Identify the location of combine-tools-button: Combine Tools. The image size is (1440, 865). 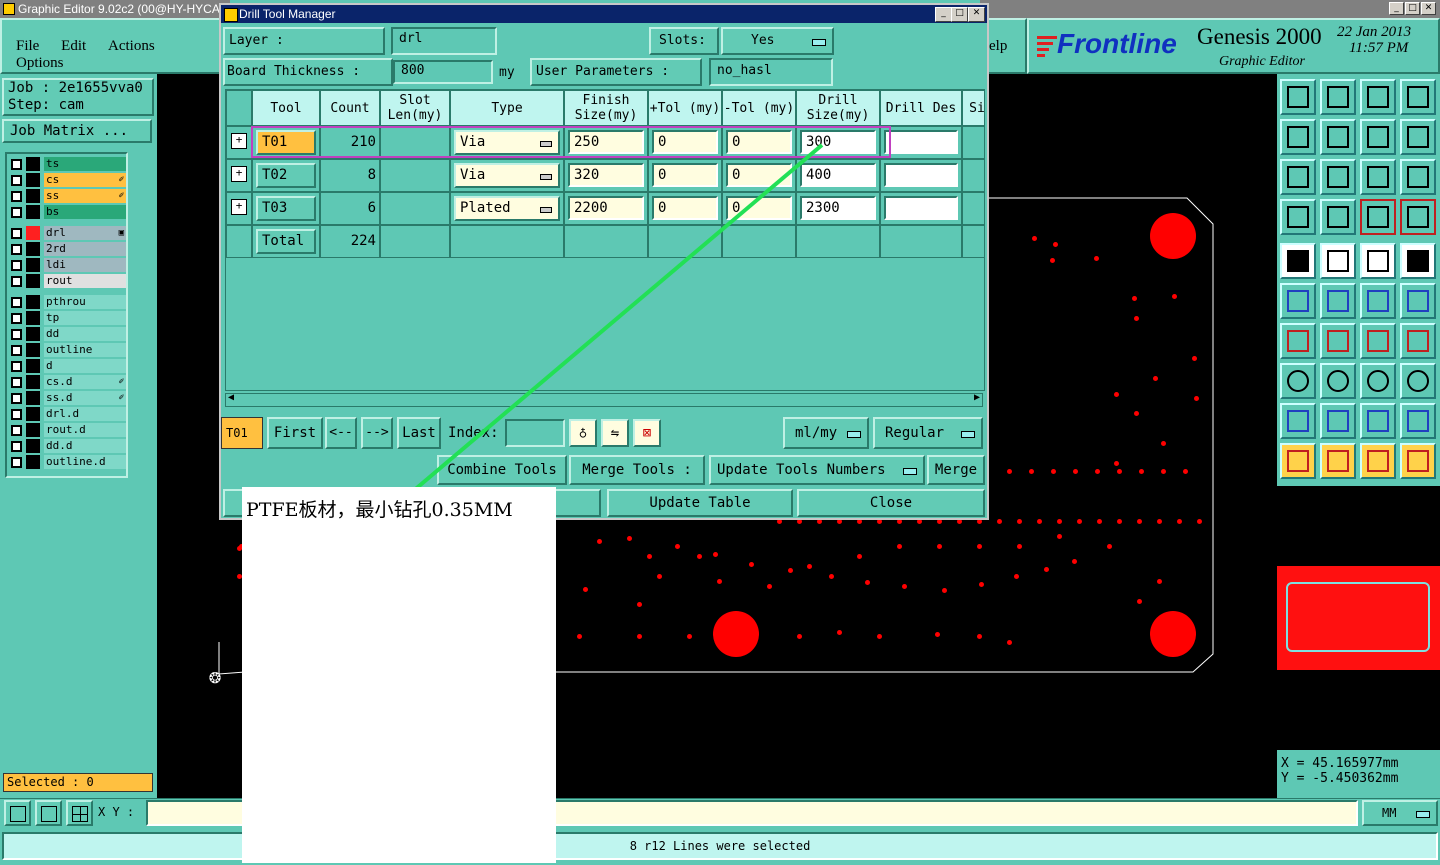
(502, 470).